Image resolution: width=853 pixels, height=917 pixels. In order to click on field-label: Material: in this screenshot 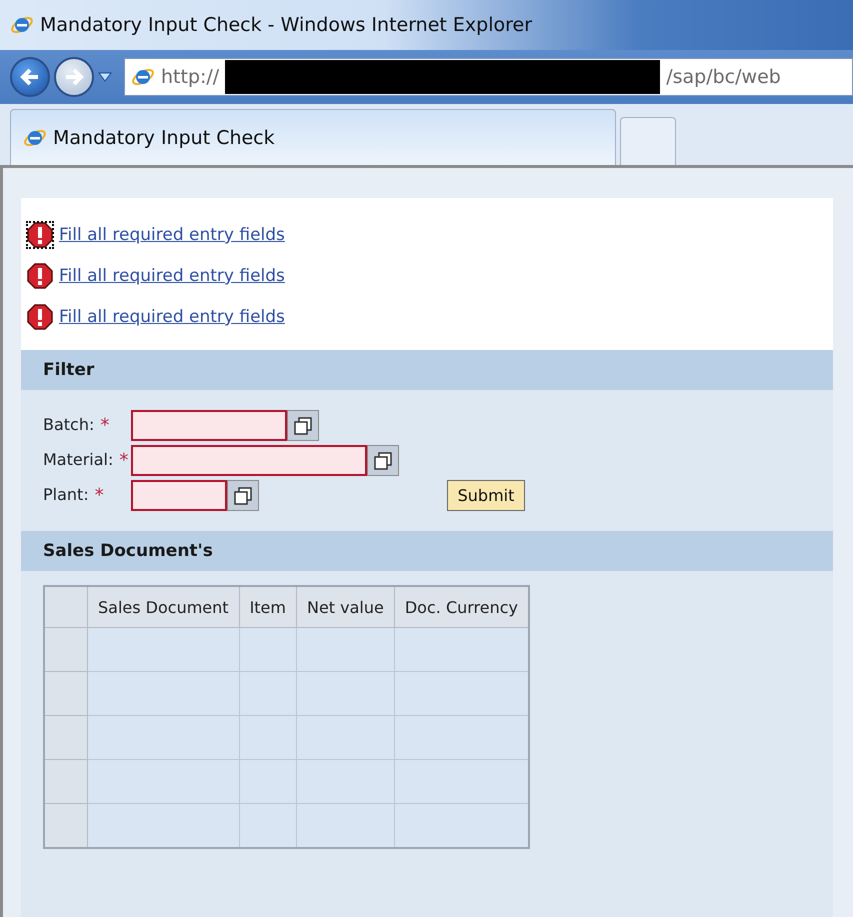, I will do `click(78, 460)`.